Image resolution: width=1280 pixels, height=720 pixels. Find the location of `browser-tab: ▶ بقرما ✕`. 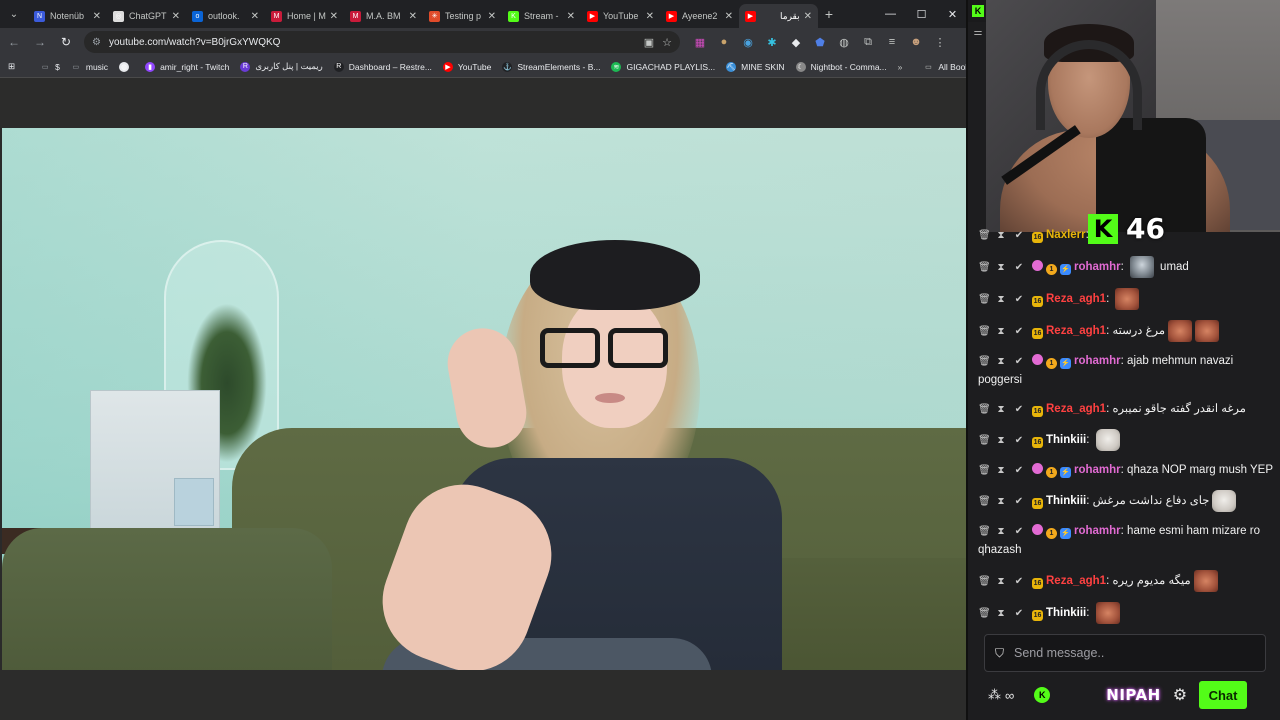

browser-tab: ▶ بقرما ✕ is located at coordinates (778, 16).